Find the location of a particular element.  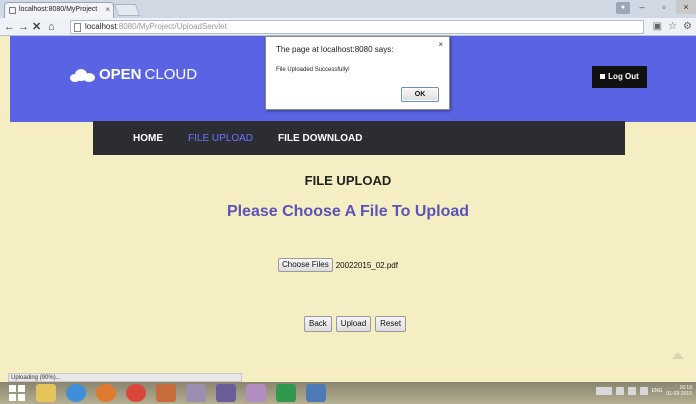

nav-file-upload: FILE UPLOAD is located at coordinates (220, 138).